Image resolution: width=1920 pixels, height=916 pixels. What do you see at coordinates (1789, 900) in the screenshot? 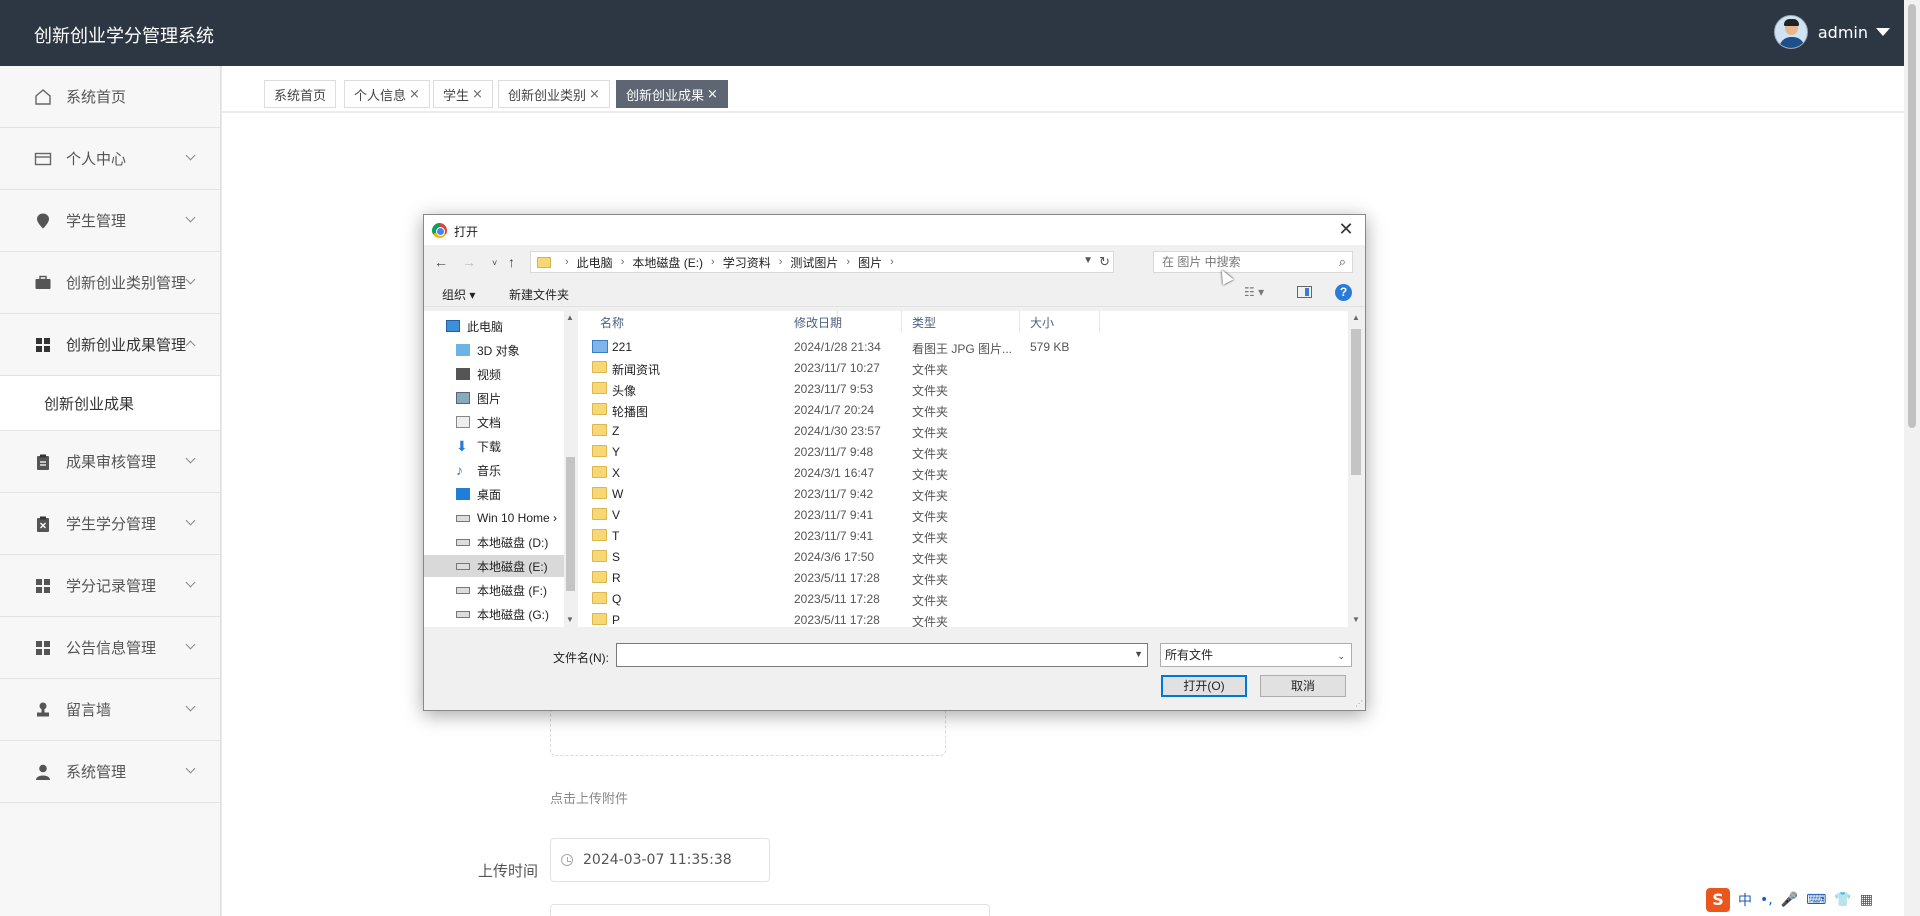
I see `mic-icon: 🎤` at bounding box center [1789, 900].